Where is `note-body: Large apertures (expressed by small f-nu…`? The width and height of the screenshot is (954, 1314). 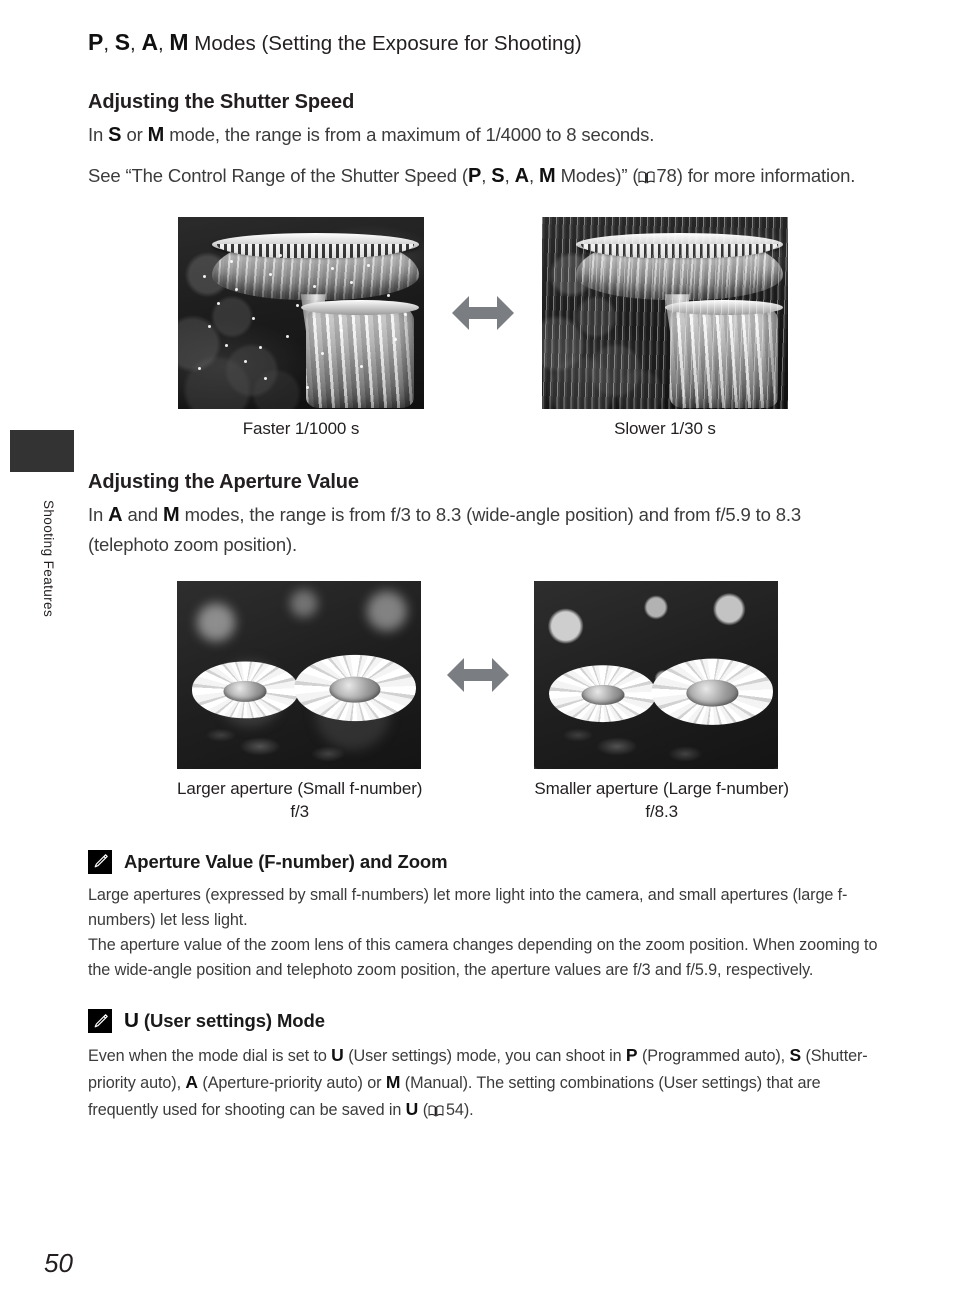 note-body: Large apertures (expressed by small f-nu… is located at coordinates (483, 933).